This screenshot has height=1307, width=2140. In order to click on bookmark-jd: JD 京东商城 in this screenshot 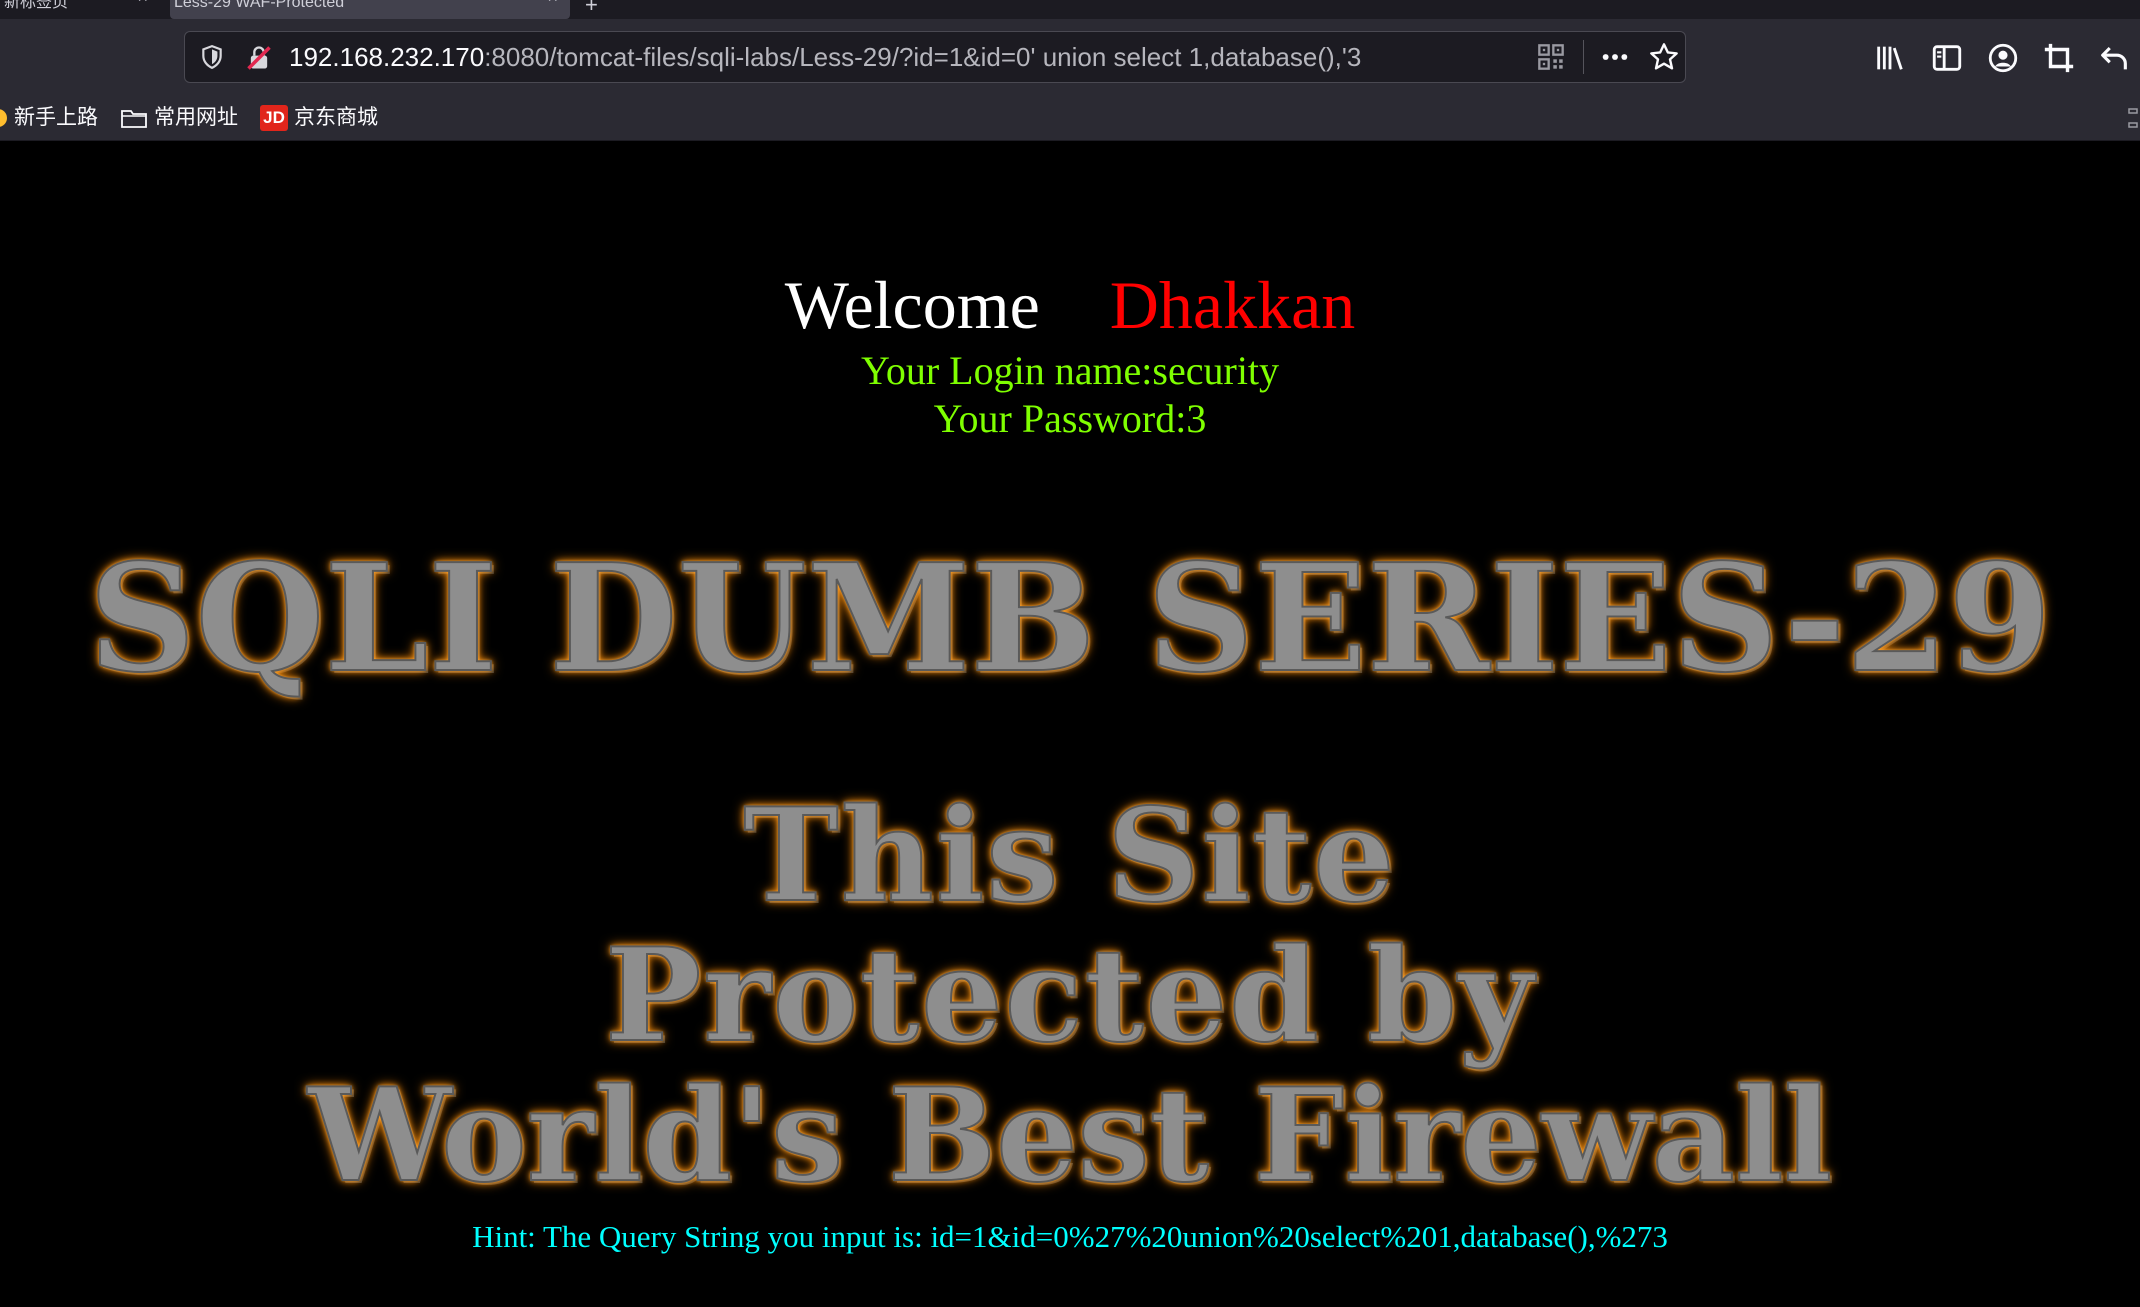, I will do `click(319, 117)`.